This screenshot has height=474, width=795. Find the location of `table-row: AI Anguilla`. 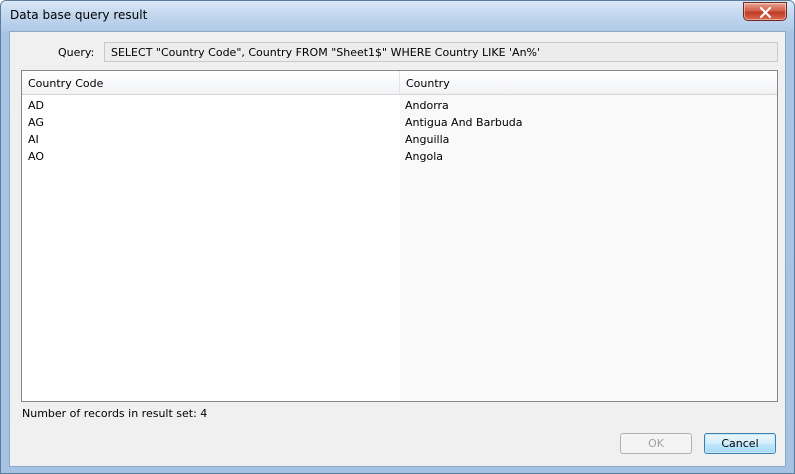

table-row: AI Anguilla is located at coordinates (399, 139).